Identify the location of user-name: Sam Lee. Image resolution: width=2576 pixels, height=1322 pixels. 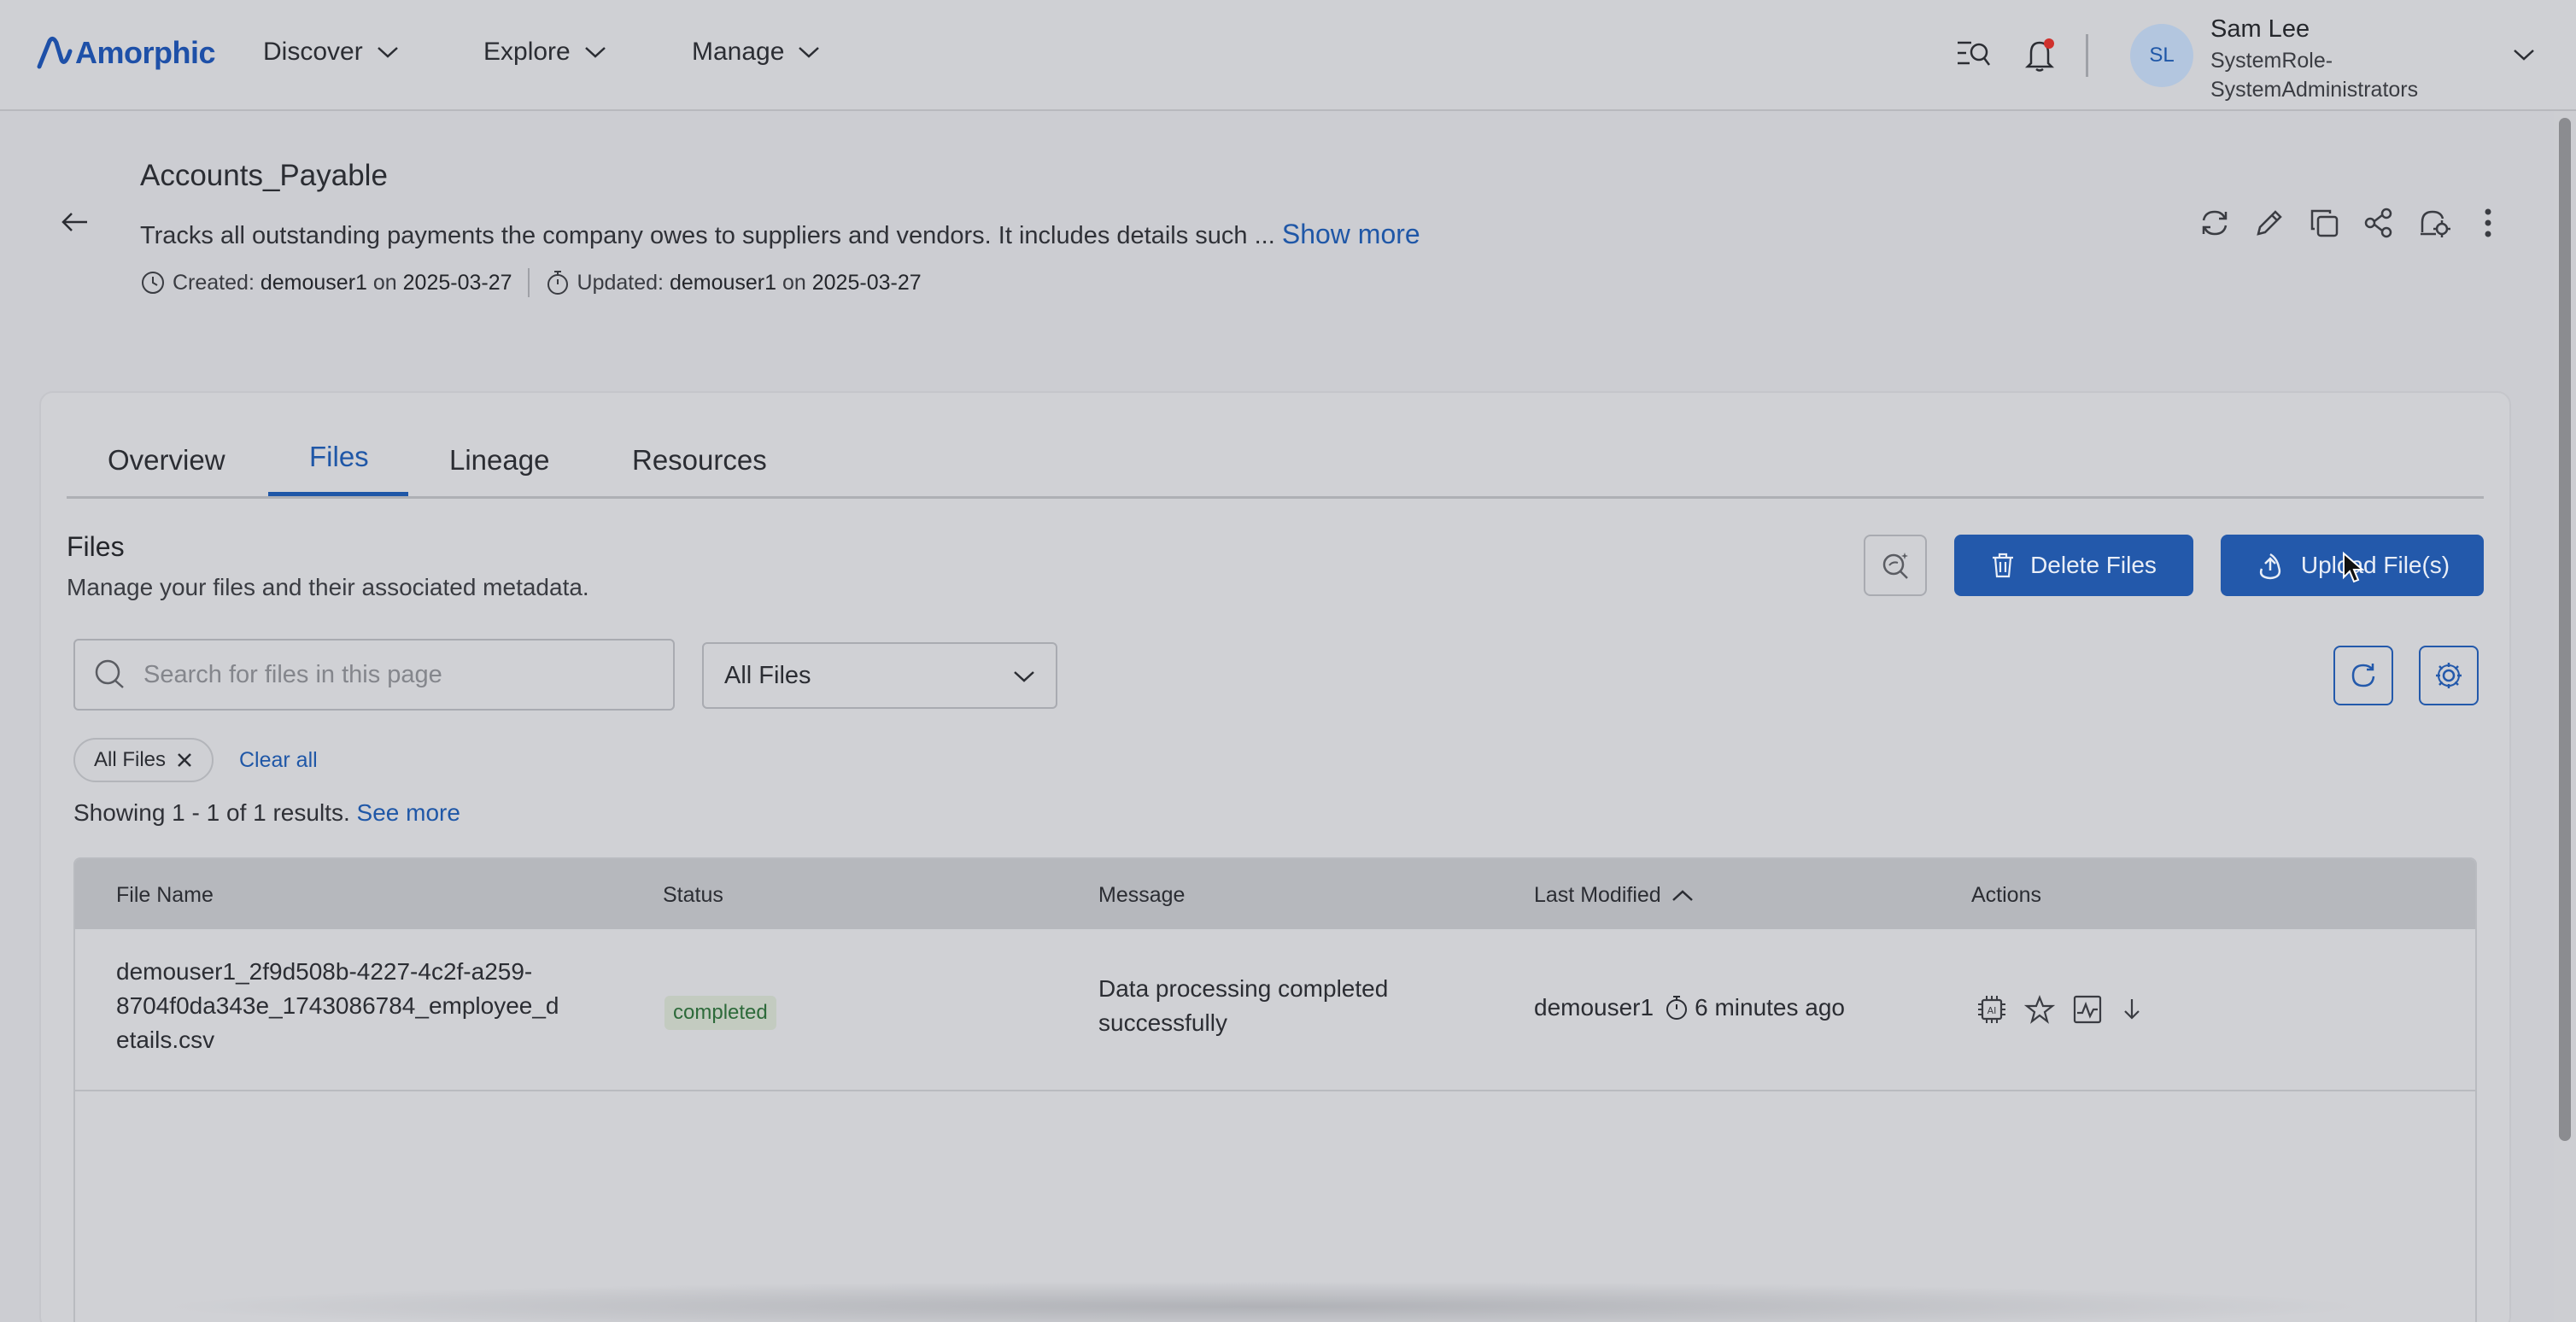
(2260, 29).